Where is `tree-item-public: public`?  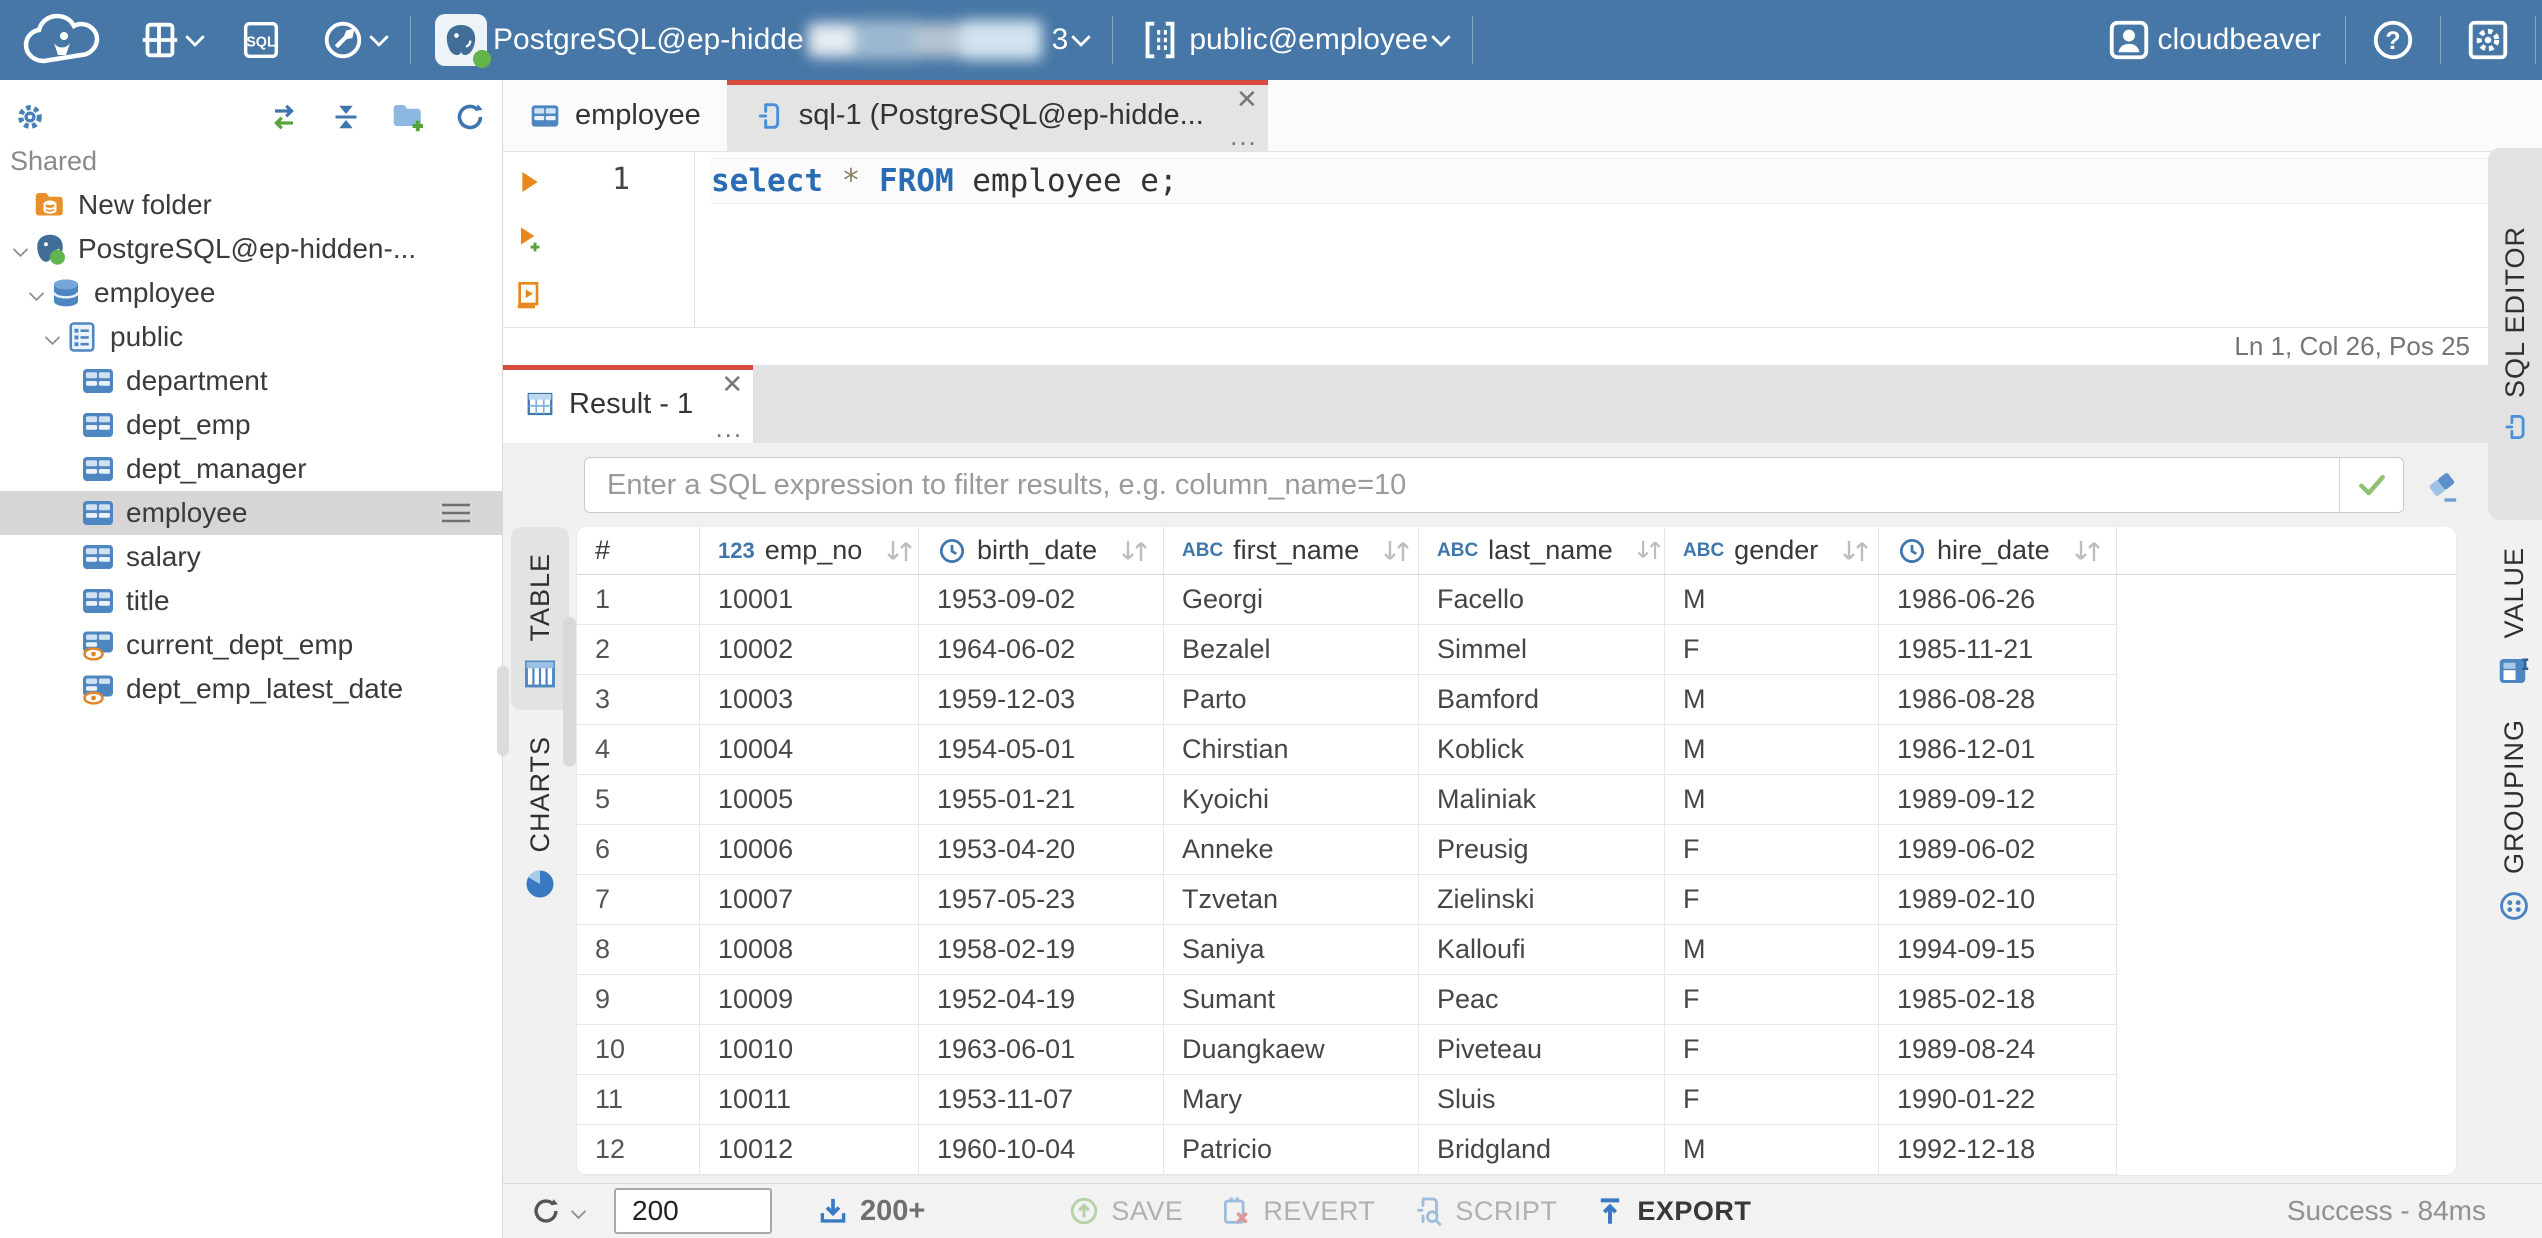 tree-item-public: public is located at coordinates (251, 337).